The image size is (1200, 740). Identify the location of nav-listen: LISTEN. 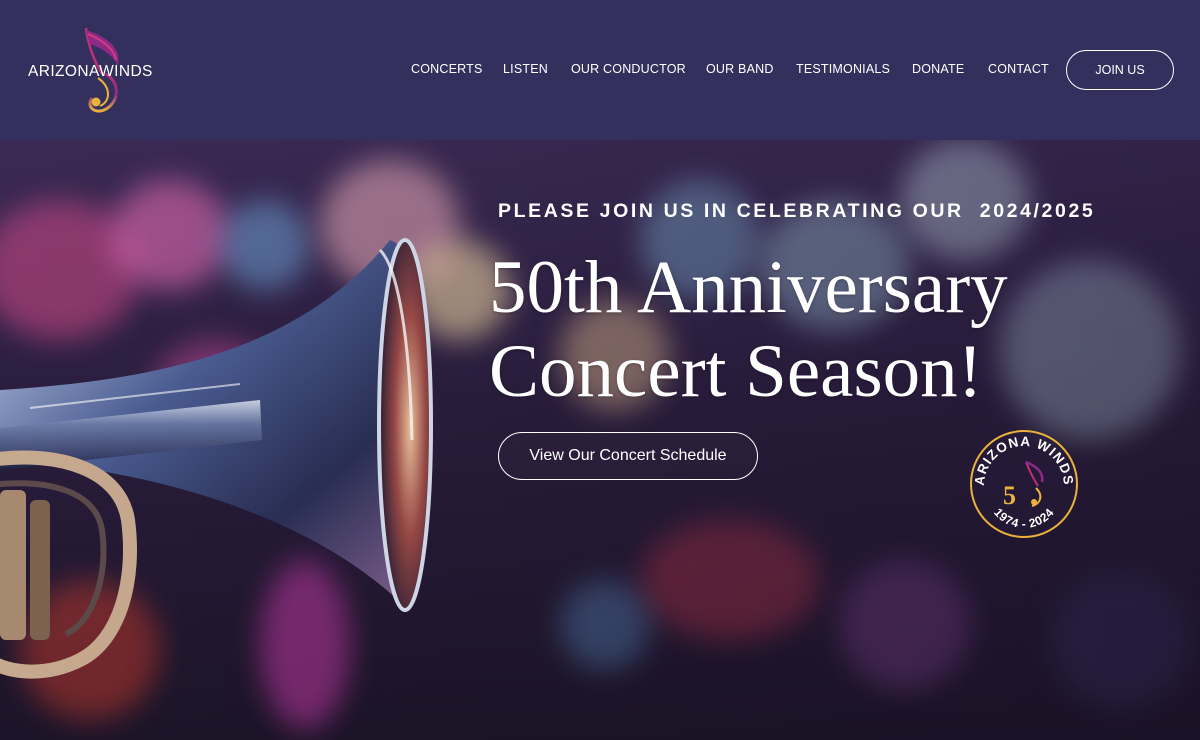
(525, 69).